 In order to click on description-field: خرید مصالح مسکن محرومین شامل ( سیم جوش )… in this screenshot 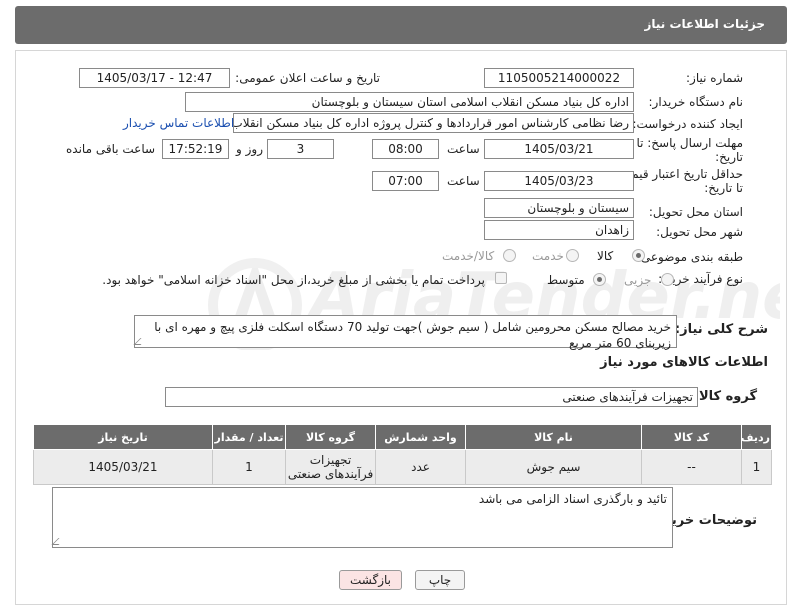, I will do `click(405, 332)`.